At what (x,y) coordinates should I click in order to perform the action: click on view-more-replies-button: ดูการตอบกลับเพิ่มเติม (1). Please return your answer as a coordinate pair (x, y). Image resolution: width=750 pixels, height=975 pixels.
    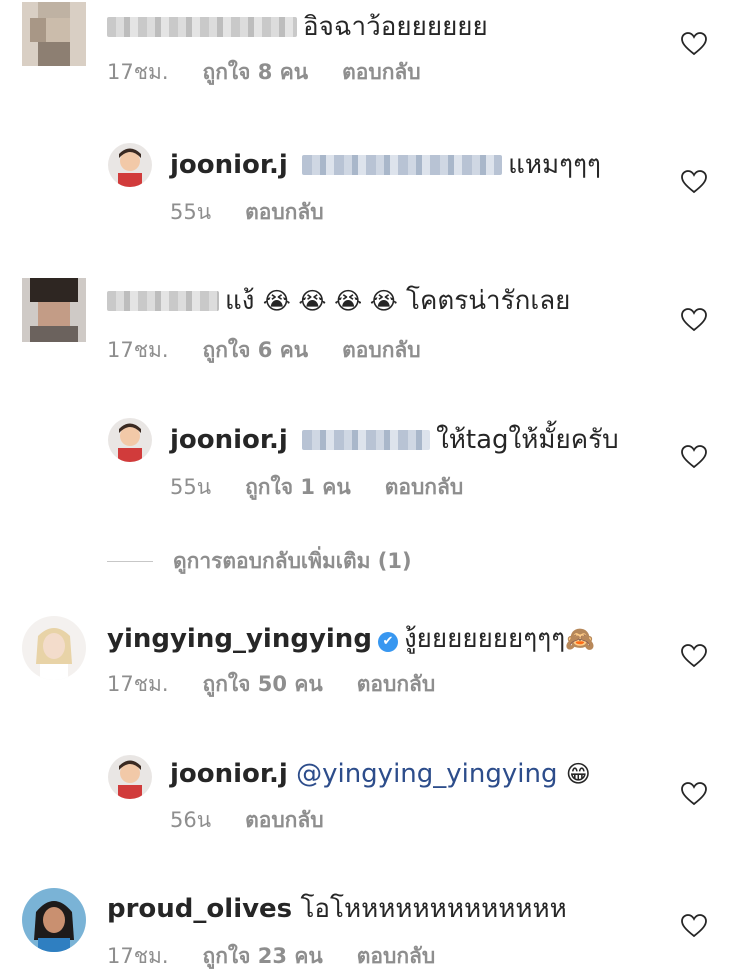
    Looking at the image, I should click on (259, 561).